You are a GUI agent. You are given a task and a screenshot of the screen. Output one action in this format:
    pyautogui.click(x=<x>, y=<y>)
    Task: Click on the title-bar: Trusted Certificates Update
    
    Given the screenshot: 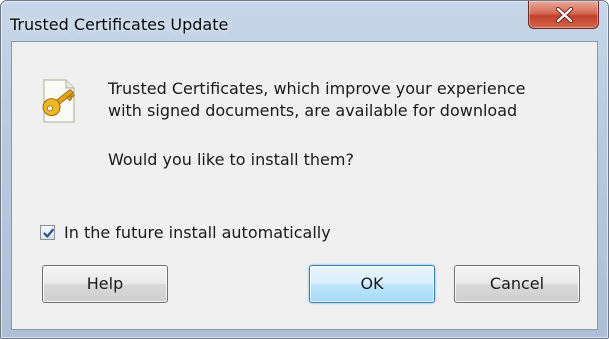 What is the action you would take?
    pyautogui.click(x=304, y=21)
    